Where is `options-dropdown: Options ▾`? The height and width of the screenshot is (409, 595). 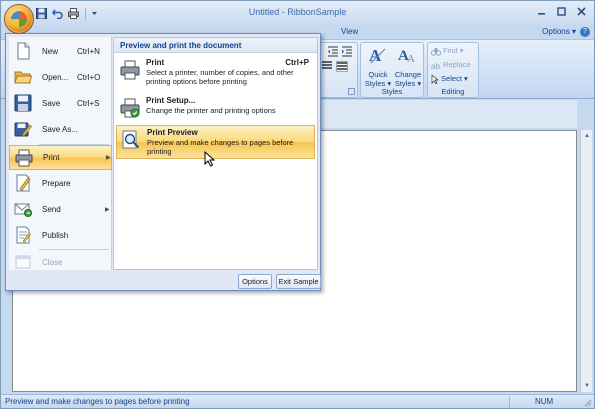 options-dropdown: Options ▾ is located at coordinates (559, 31).